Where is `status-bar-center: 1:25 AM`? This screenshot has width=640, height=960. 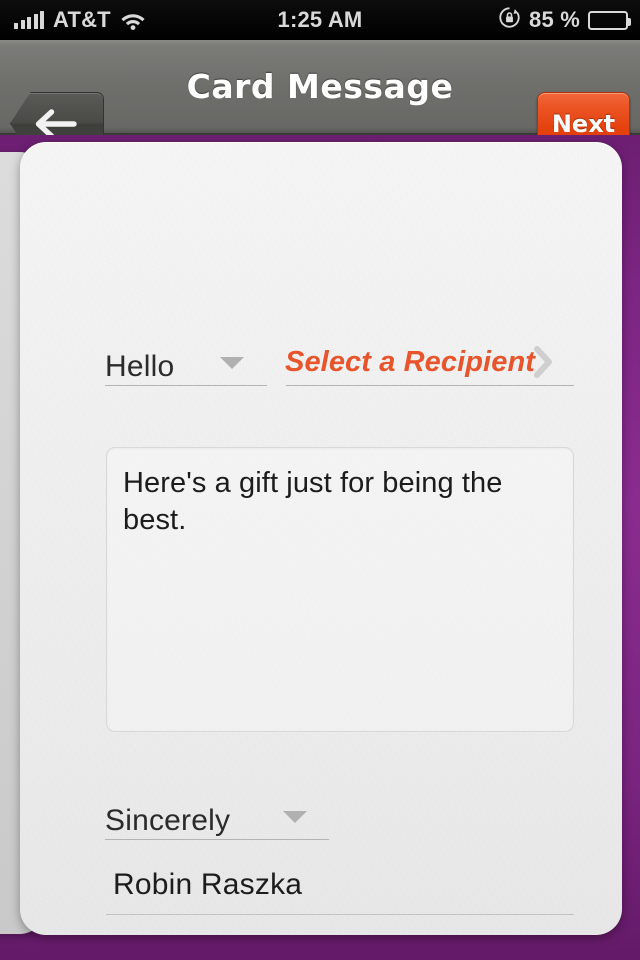
status-bar-center: 1:25 AM is located at coordinates (320, 20).